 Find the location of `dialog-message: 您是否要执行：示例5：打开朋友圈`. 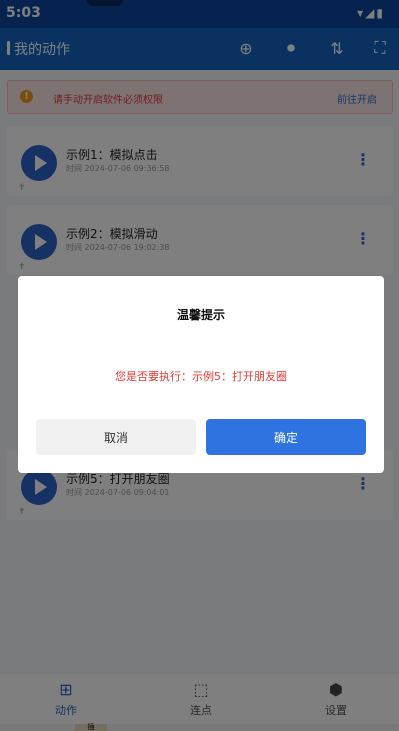

dialog-message: 您是否要执行：示例5：打开朋友圈 is located at coordinates (201, 376).